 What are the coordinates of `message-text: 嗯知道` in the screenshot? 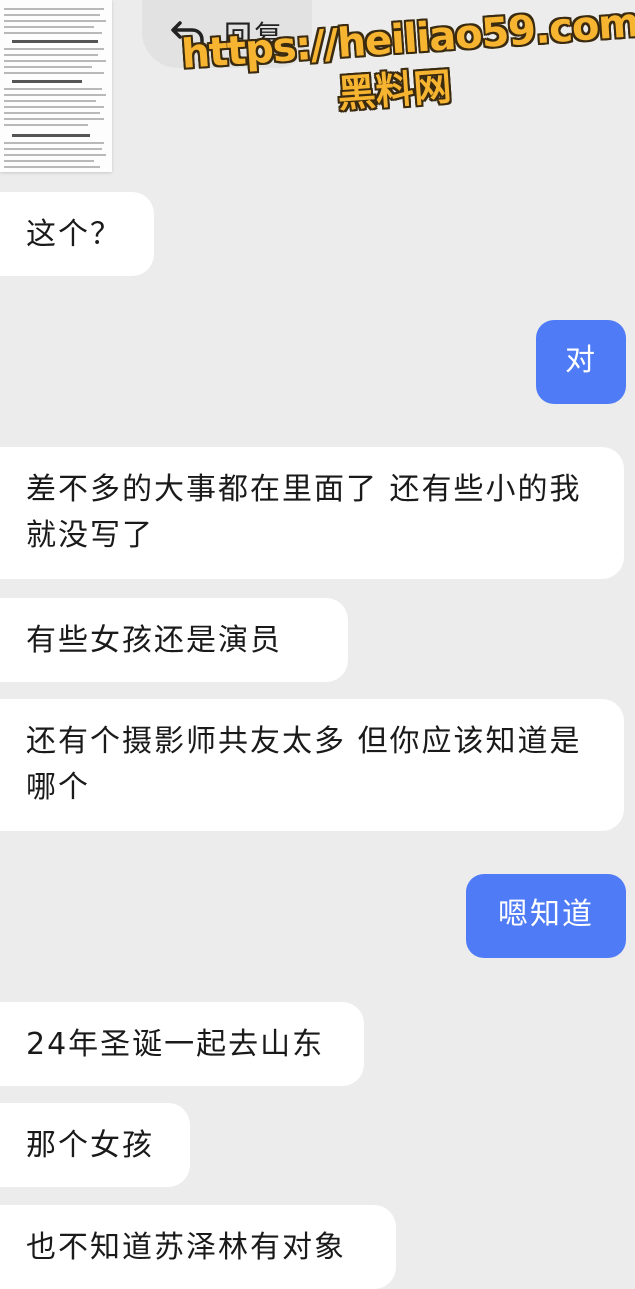 It's located at (546, 914).